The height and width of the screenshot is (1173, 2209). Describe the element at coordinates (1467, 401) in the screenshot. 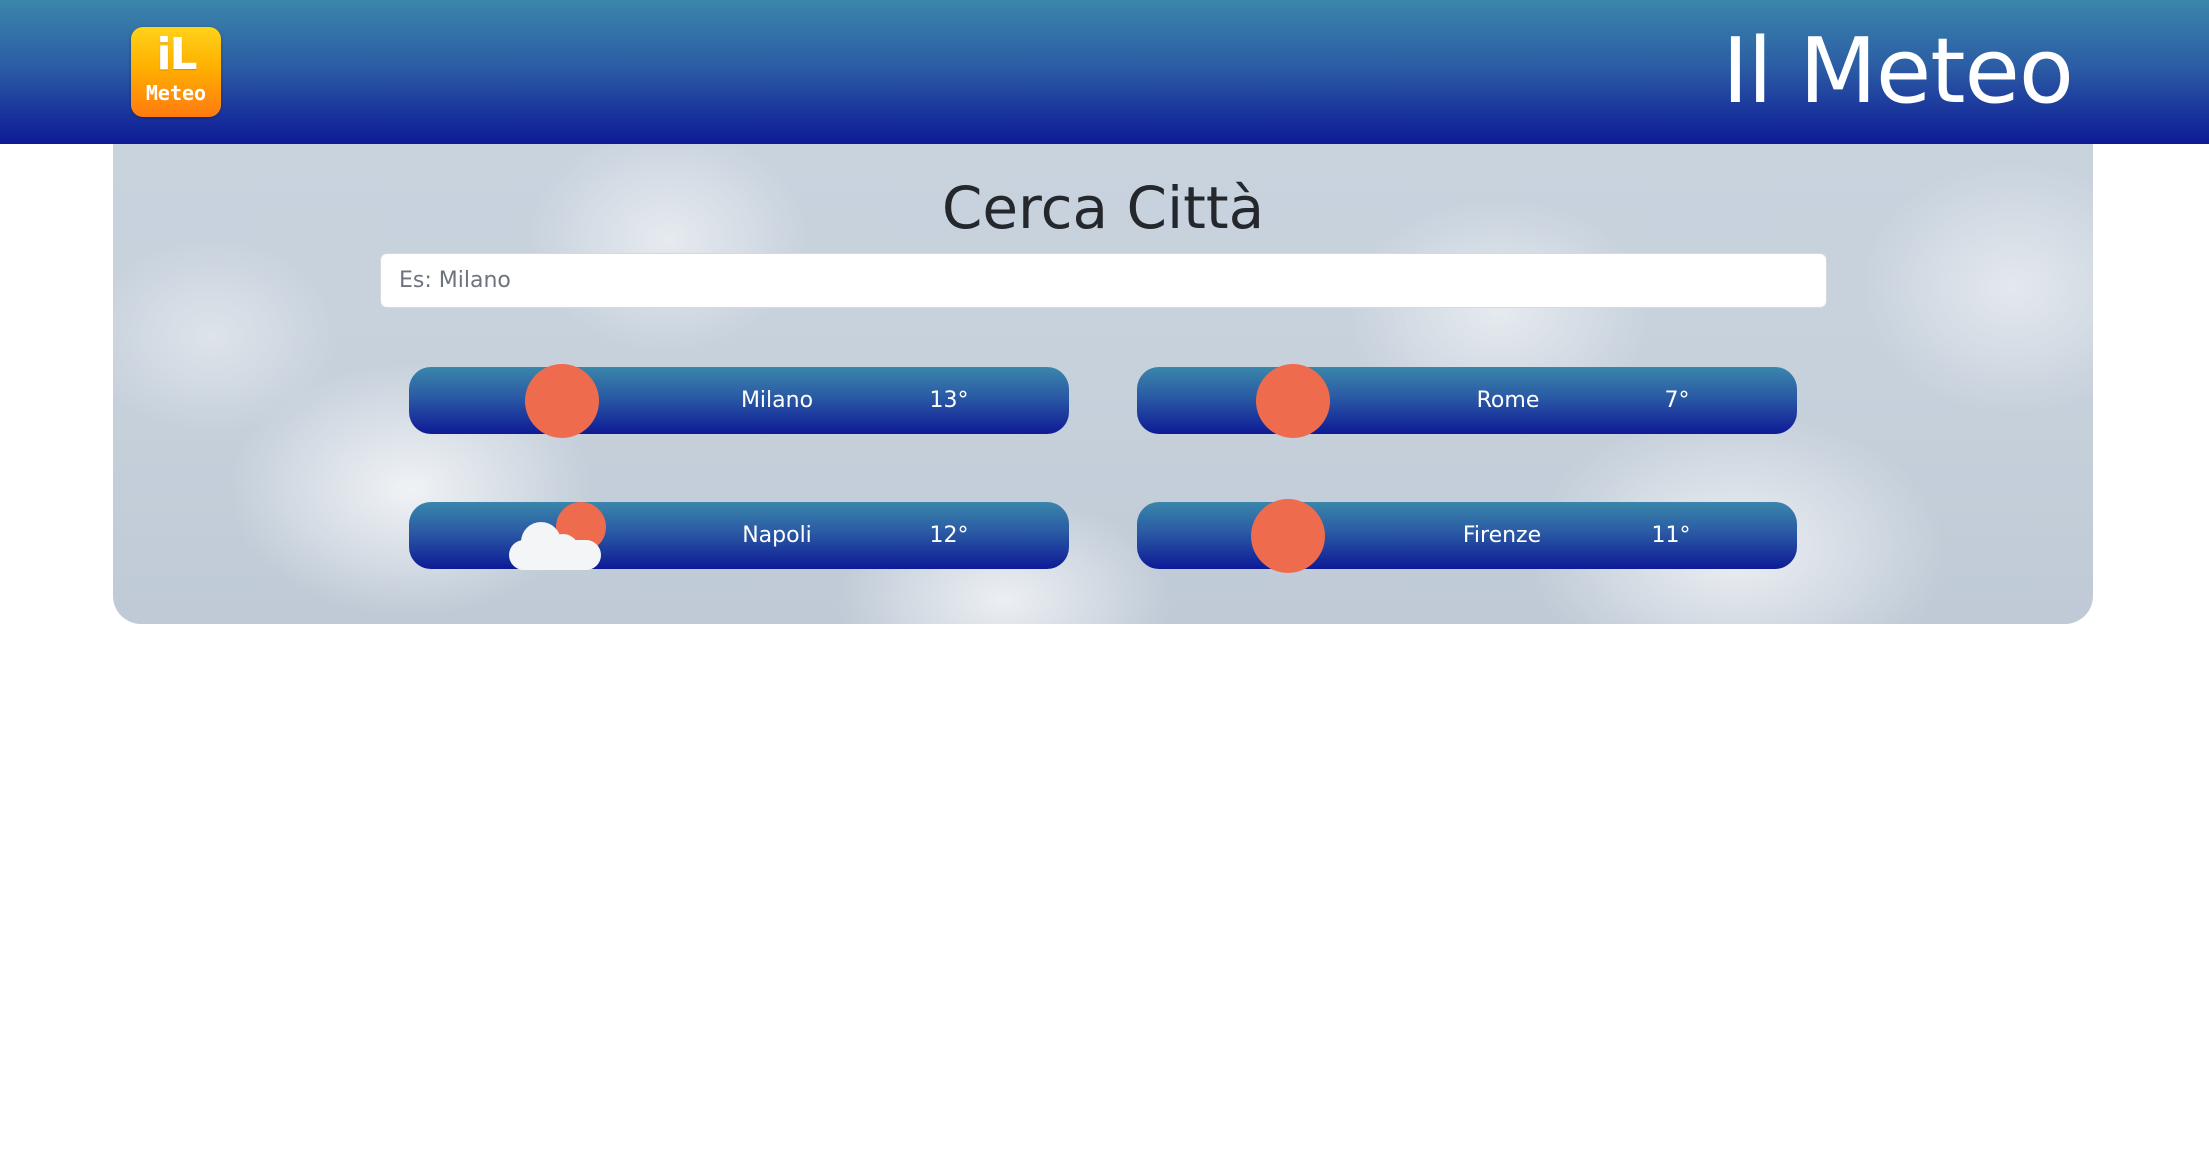

I see `city-card-rome: Rome 7°` at that location.